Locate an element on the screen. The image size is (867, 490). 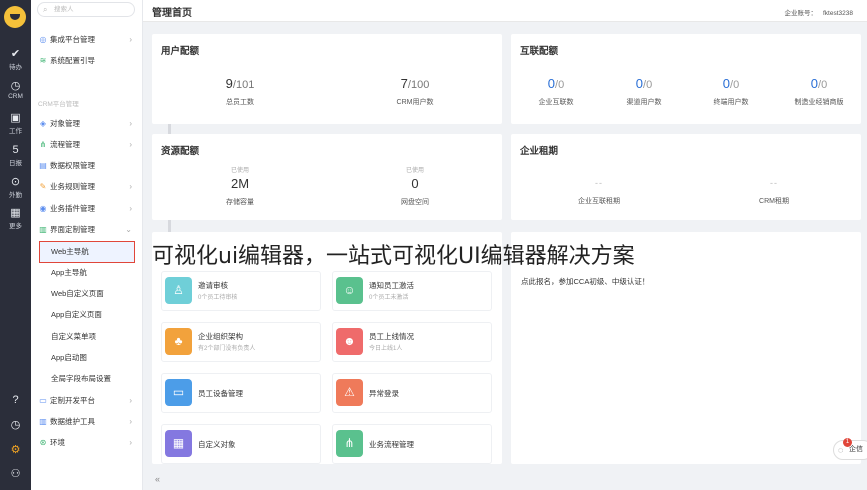
stat-label: 终端用户数 is located at coordinates (731, 102).